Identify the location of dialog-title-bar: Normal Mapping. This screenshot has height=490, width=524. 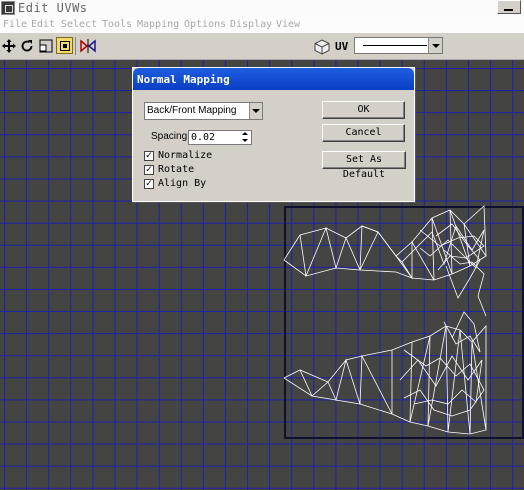
(273, 79).